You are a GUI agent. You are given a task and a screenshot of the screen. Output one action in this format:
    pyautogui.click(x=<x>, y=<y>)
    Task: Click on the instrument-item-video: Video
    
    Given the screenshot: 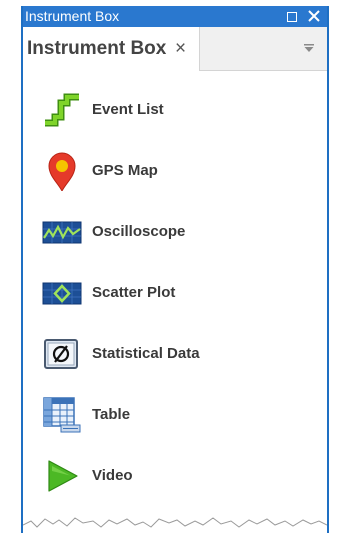 What is the action you would take?
    pyautogui.click(x=171, y=476)
    